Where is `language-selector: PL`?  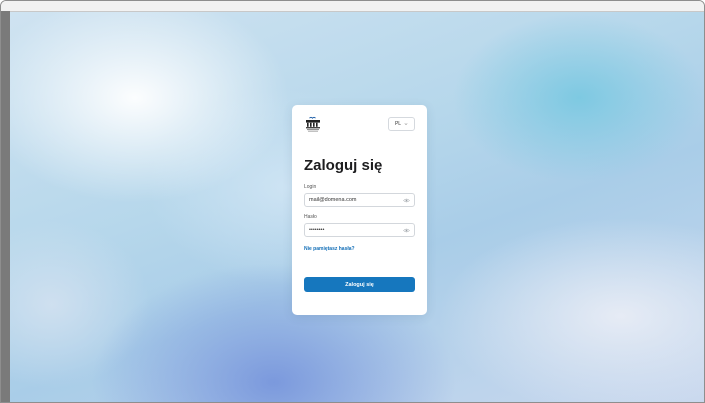 language-selector: PL is located at coordinates (401, 124).